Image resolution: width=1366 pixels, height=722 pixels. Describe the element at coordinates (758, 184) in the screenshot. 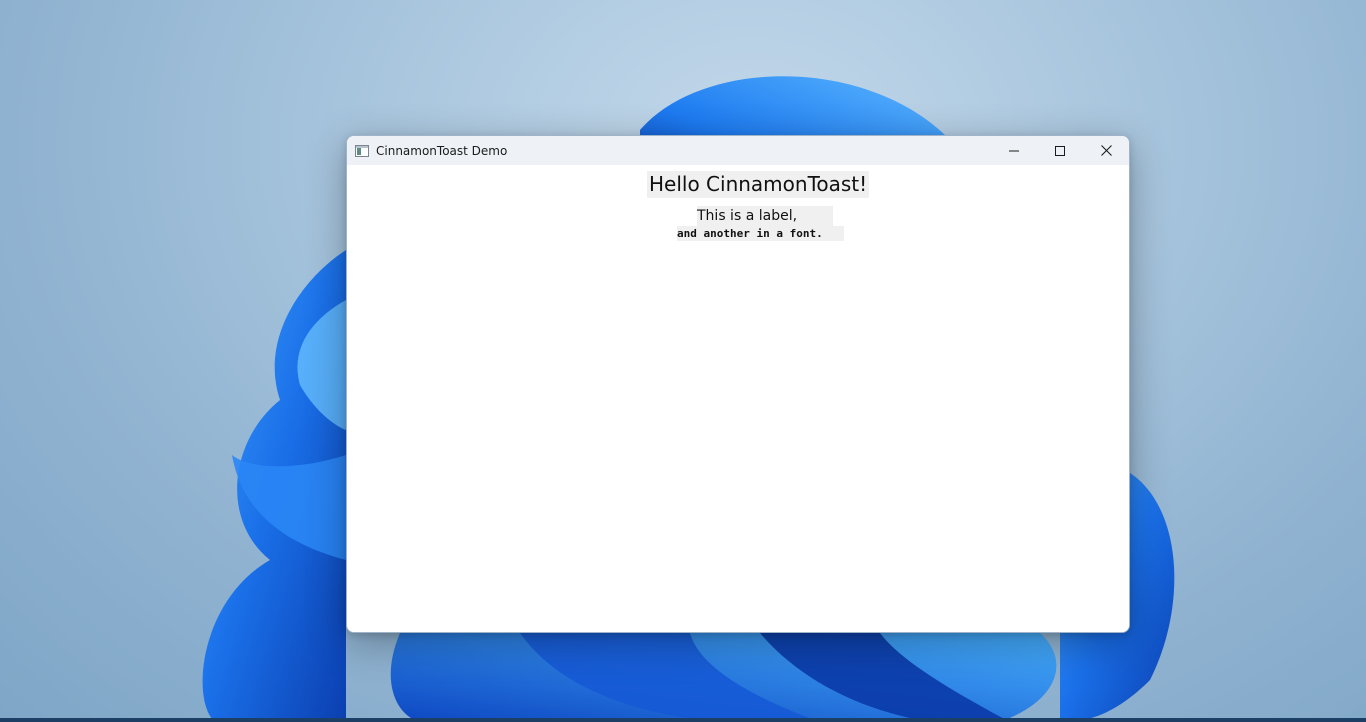

I see `hello-heading: Hello CinnamonToast!` at that location.